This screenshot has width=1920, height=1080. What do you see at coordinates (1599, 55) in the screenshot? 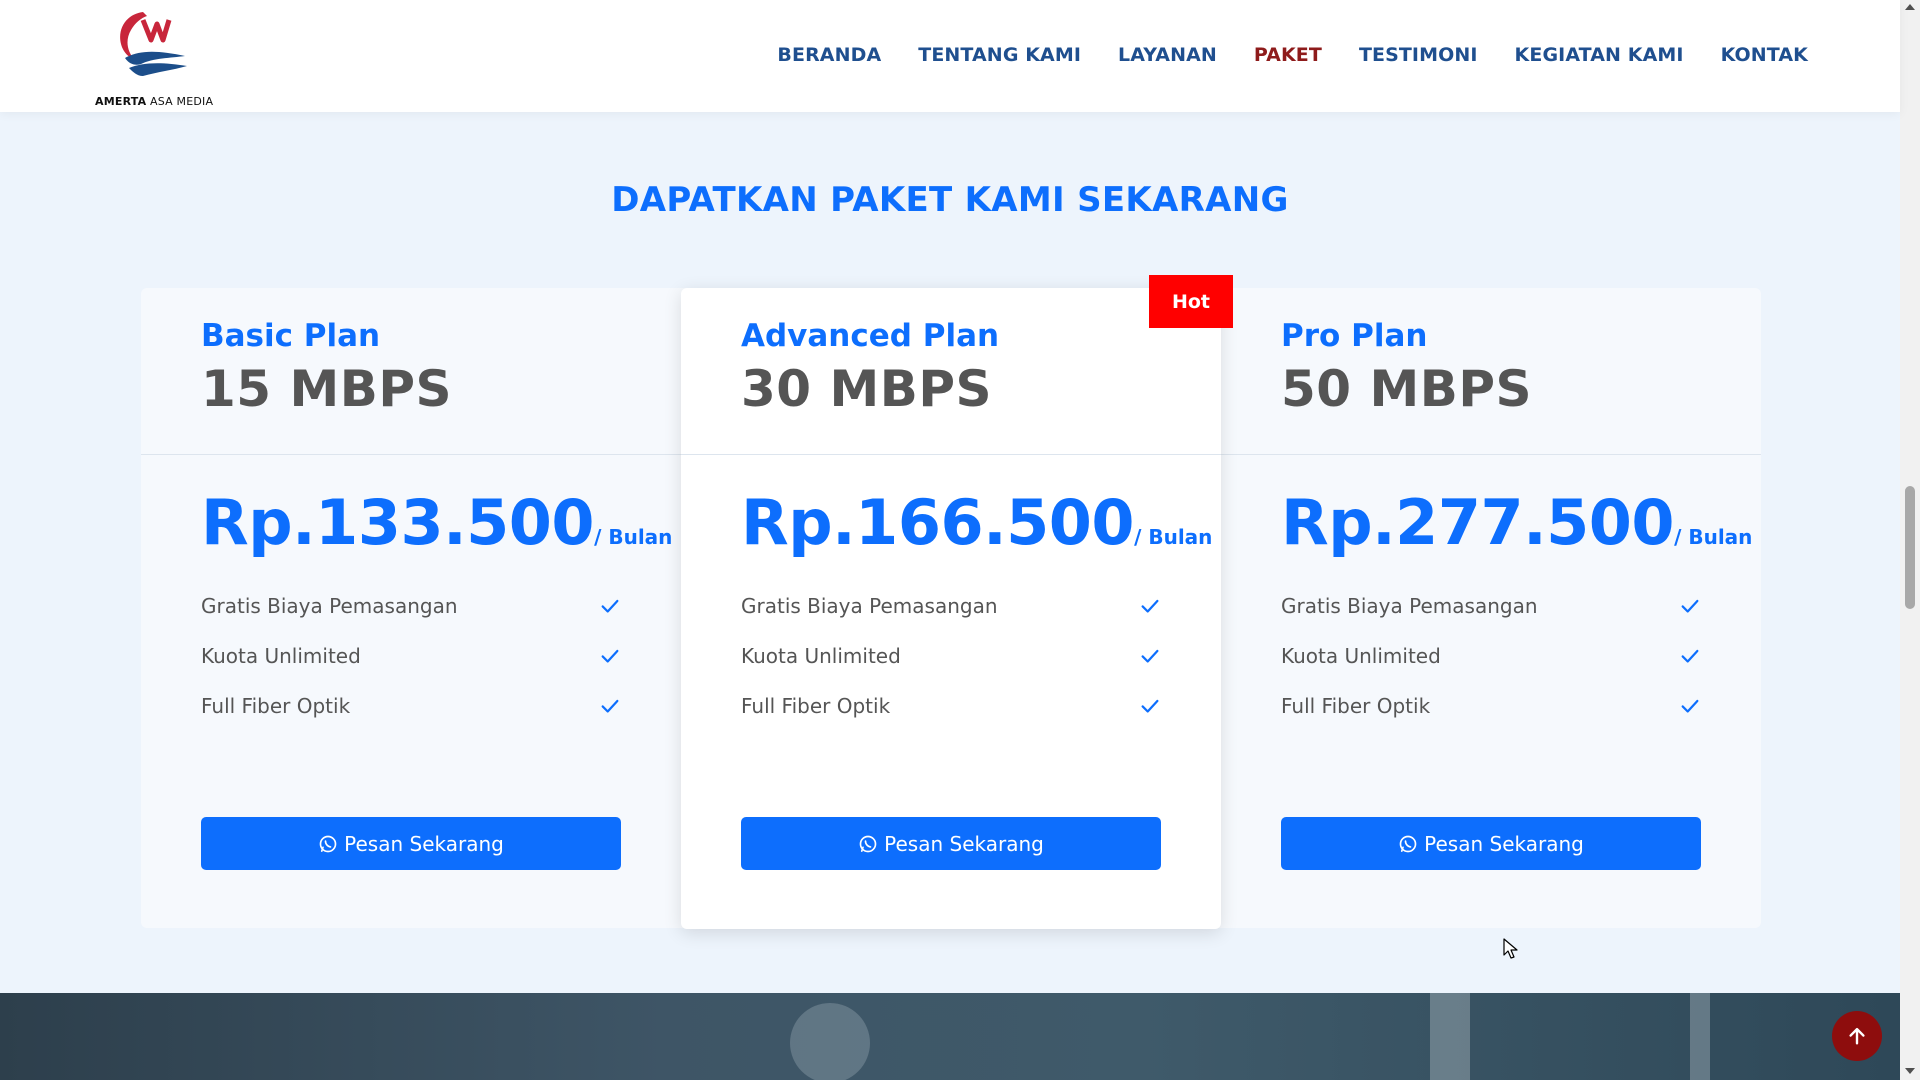
I see `nav-kegiatan-kami: KEGIATAN KAMI` at bounding box center [1599, 55].